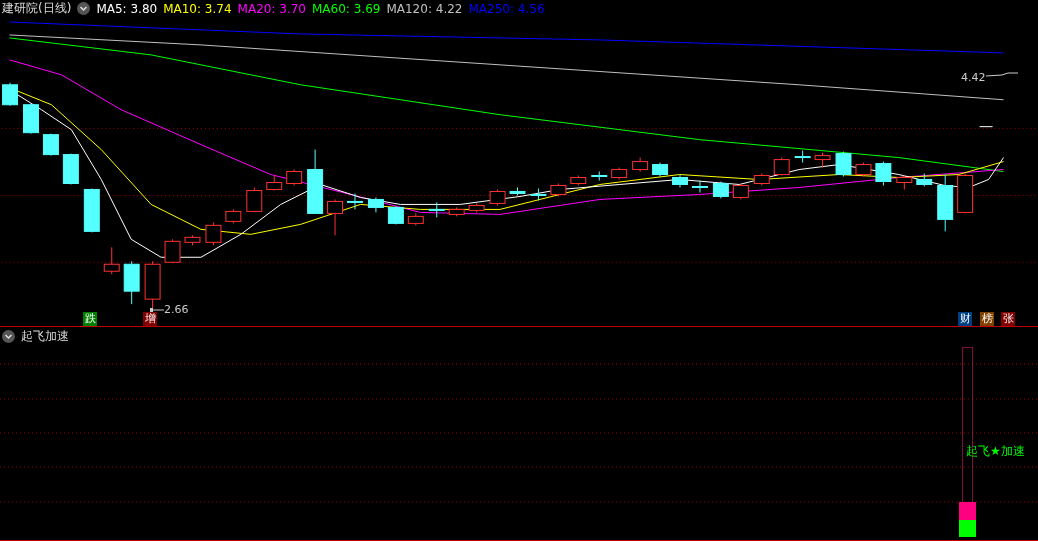  What do you see at coordinates (45, 336) in the screenshot?
I see `indicator-title: 起飞加速` at bounding box center [45, 336].